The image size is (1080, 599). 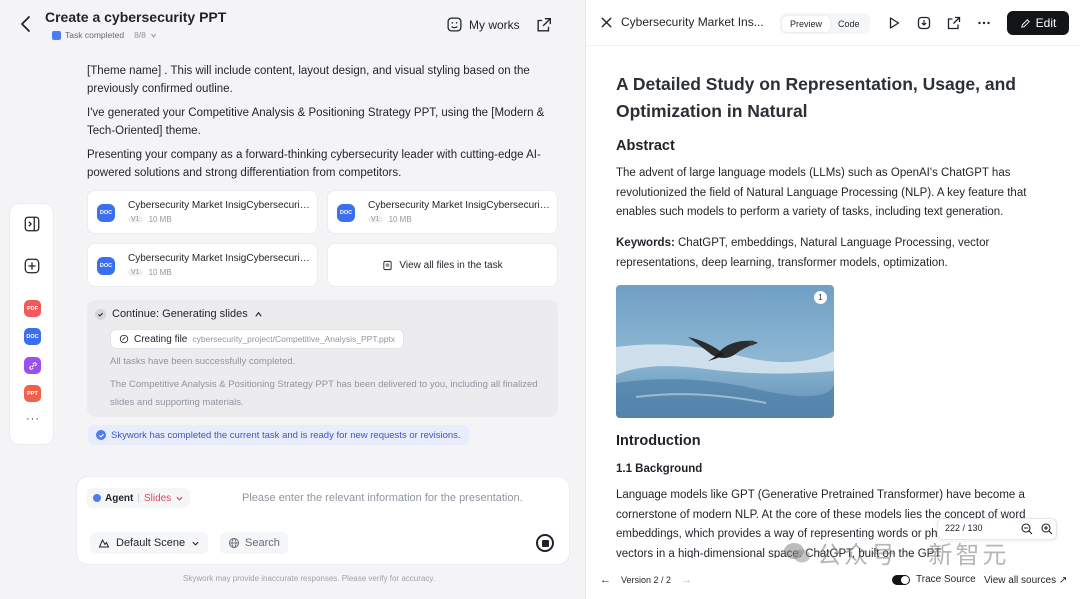 I want to click on file-edit-icon, so click(x=124, y=339).